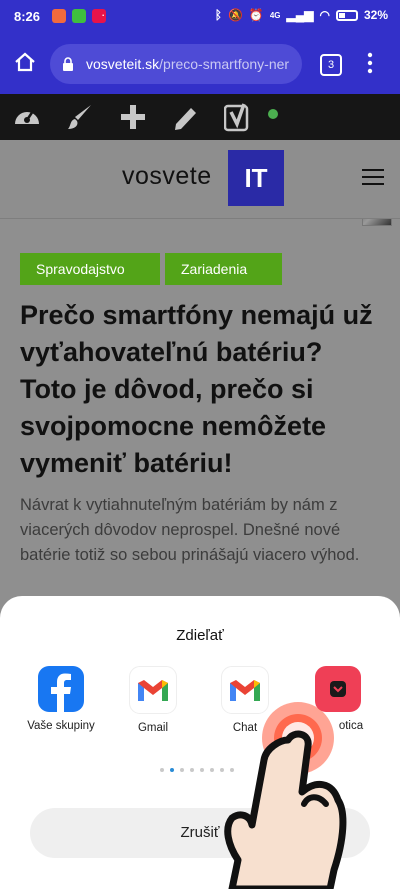  Describe the element at coordinates (123, 64) in the screenshot. I see `url-domain: vosveteit.sk` at that location.